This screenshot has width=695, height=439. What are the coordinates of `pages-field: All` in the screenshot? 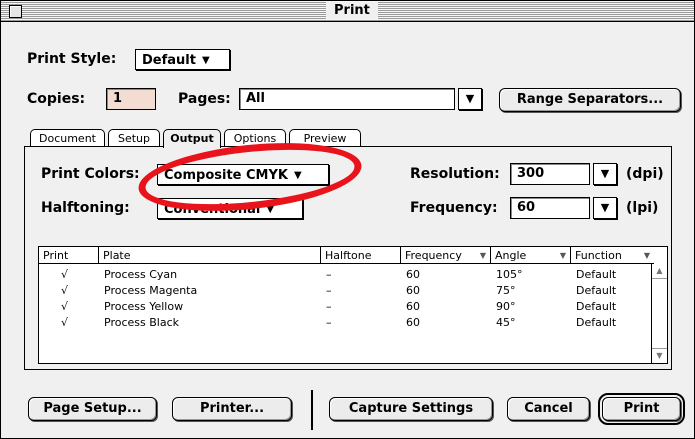 It's located at (347, 99).